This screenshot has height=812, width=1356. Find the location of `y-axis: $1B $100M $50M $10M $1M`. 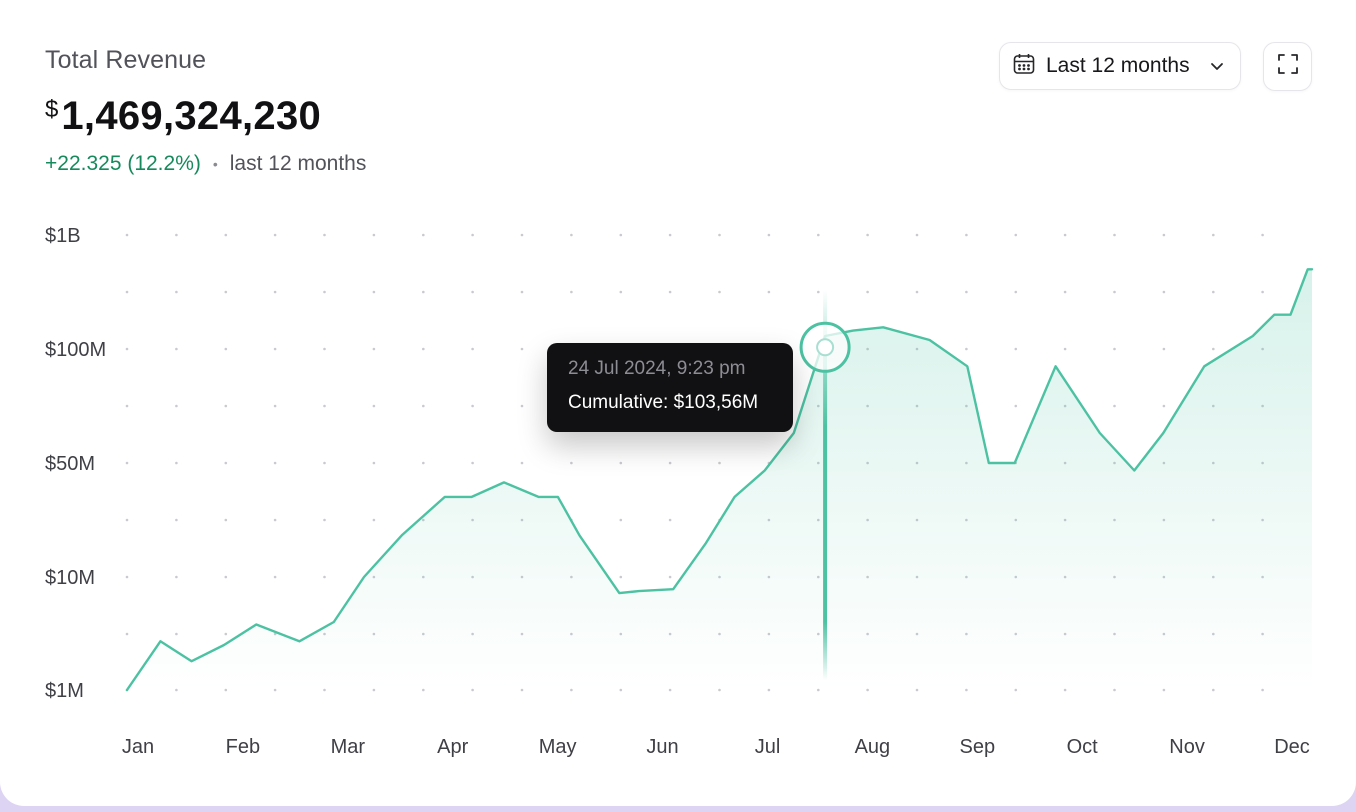

y-axis: $1B $100M $50M $10M $1M is located at coordinates (75, 463).